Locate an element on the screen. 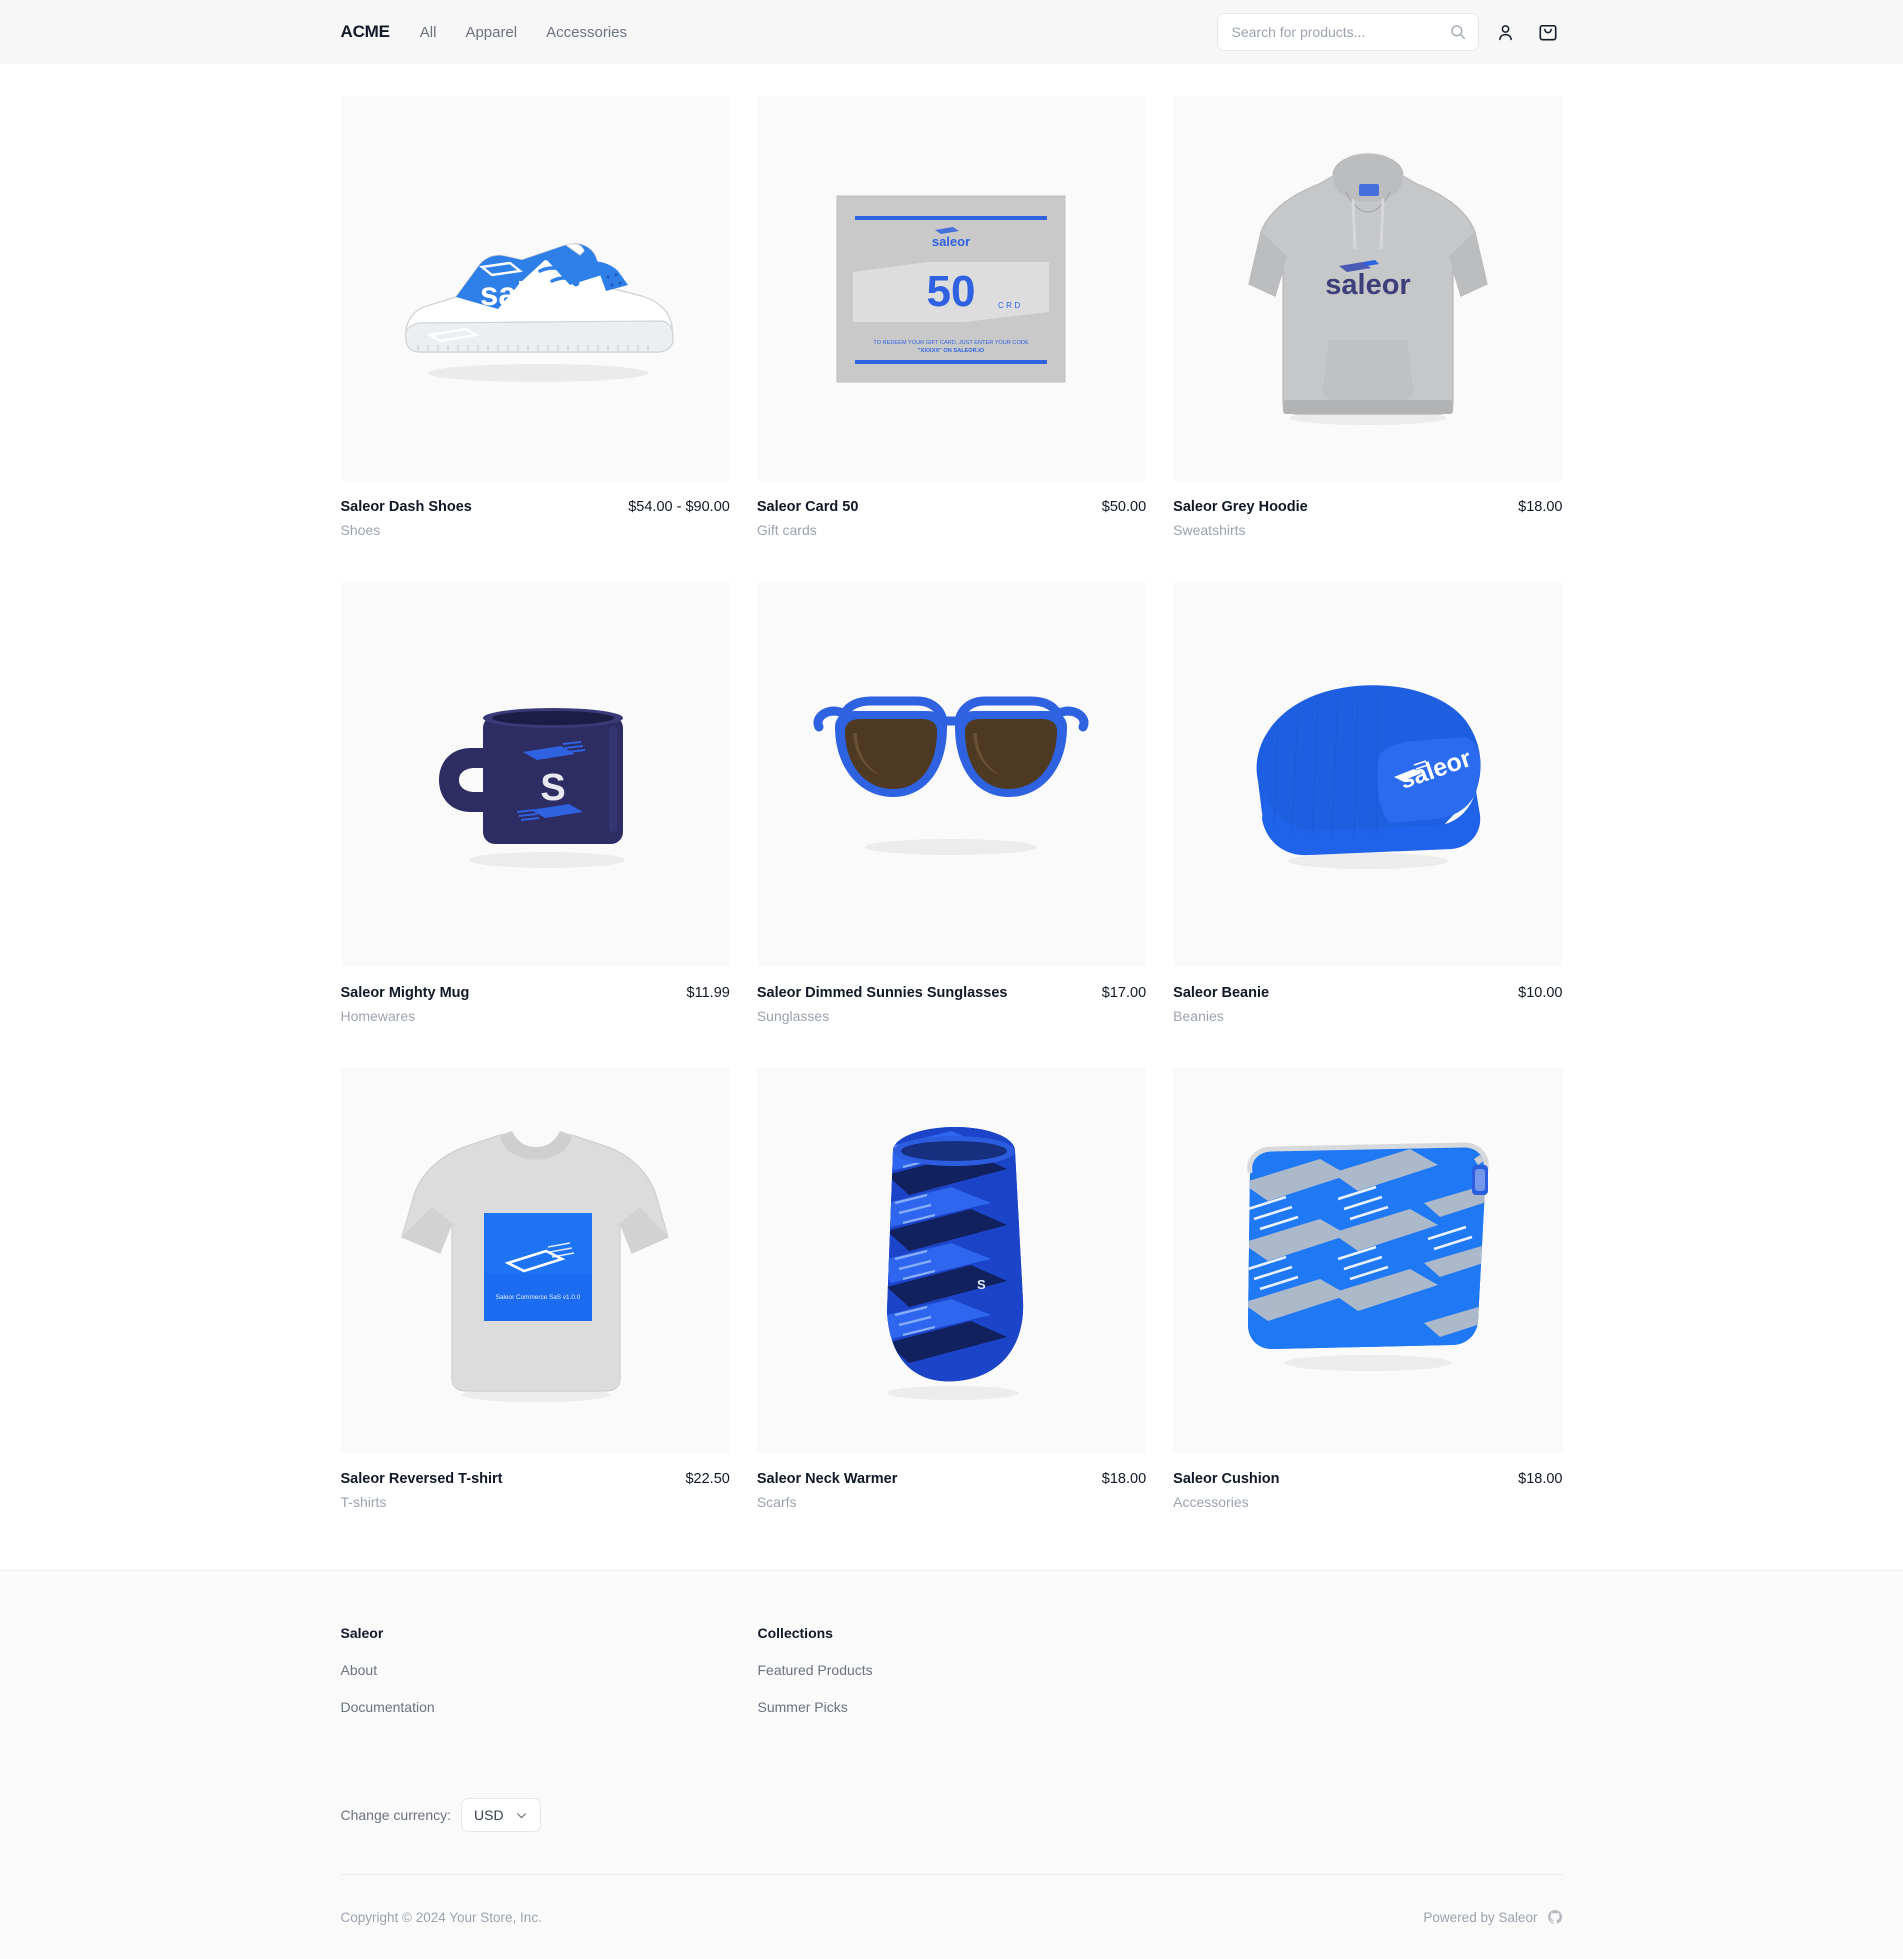 The image size is (1903, 1959). header-inner: ACME All Apparel Accessories is located at coordinates (952, 32).